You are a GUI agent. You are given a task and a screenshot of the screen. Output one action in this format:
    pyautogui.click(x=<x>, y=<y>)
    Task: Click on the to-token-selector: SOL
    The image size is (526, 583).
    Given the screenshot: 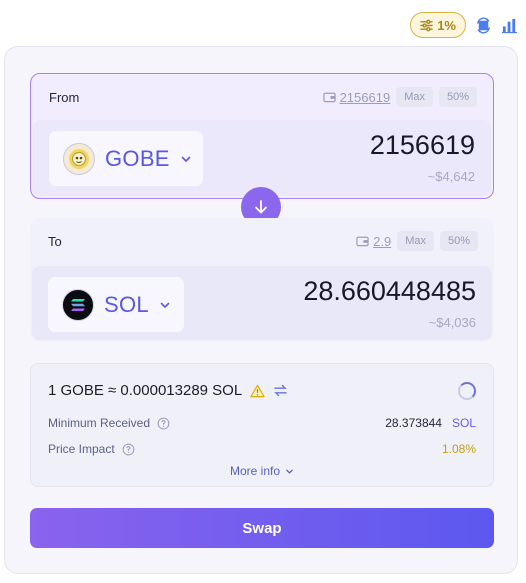 What is the action you would take?
    pyautogui.click(x=116, y=304)
    